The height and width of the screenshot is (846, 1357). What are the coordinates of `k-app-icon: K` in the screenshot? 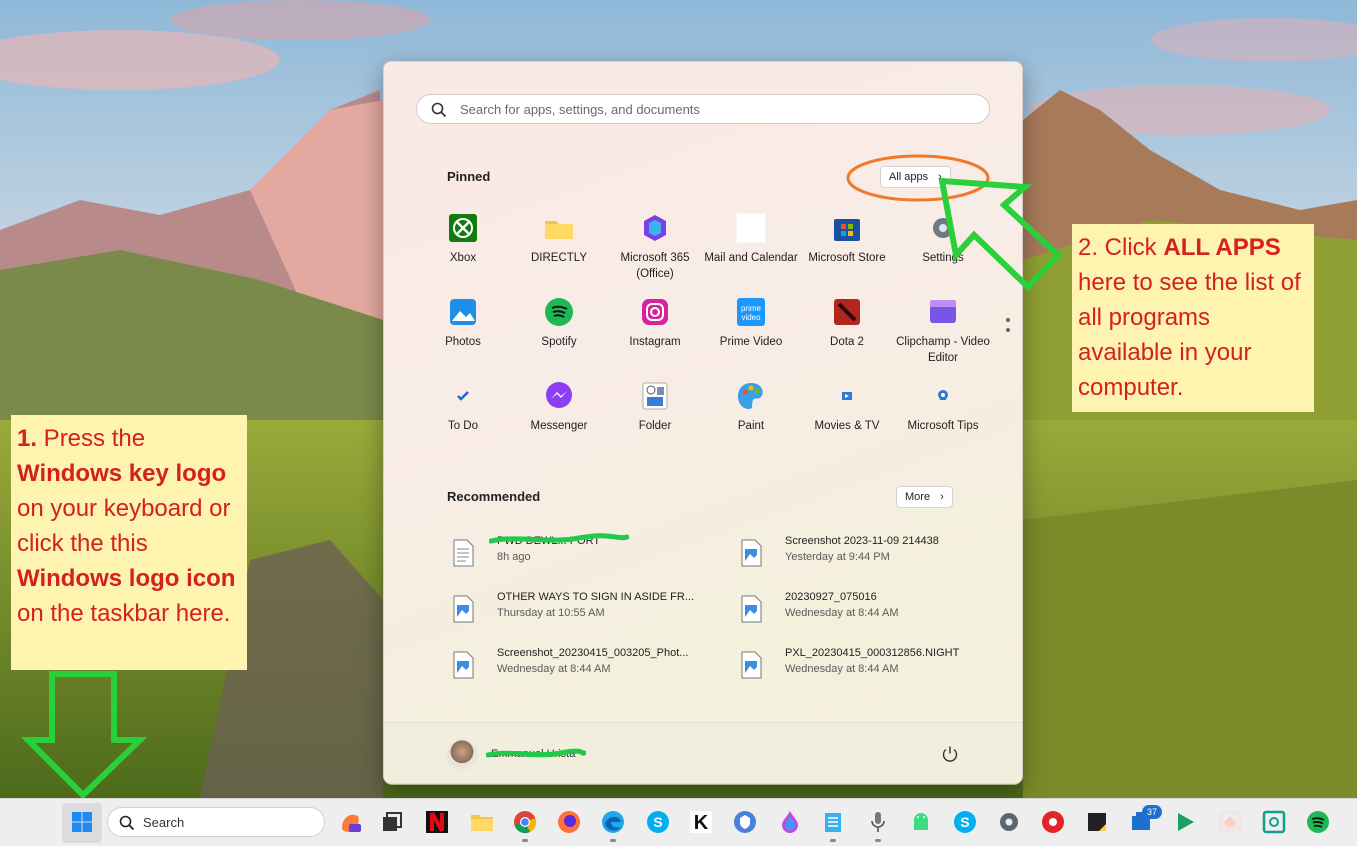 It's located at (701, 822).